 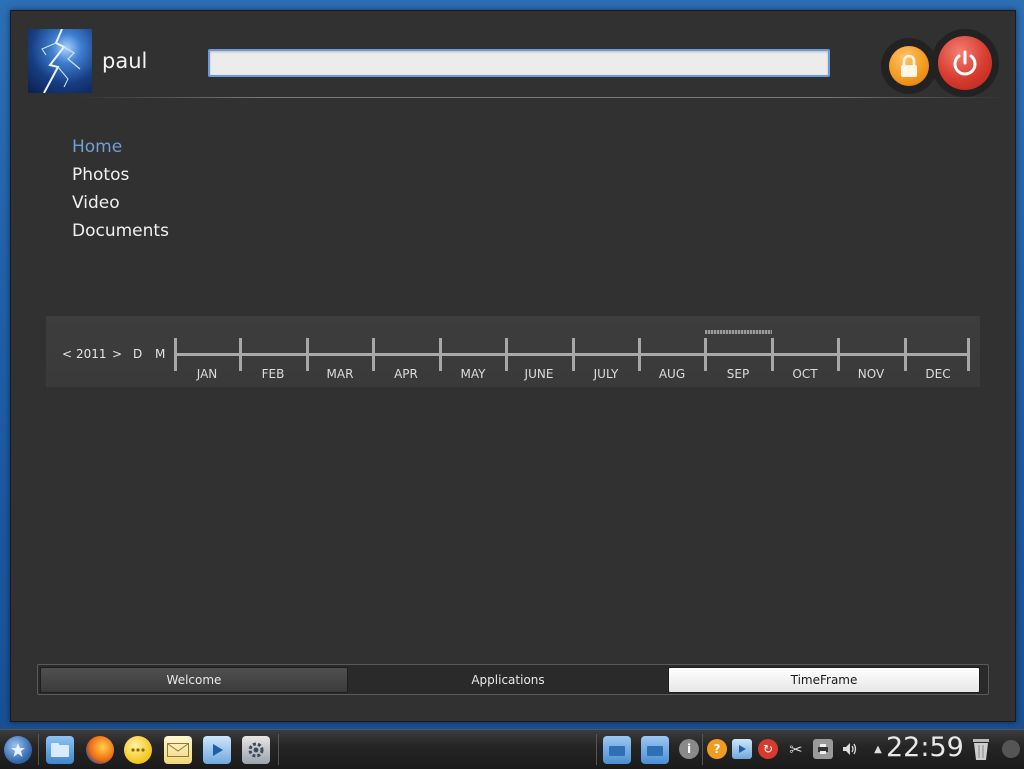 What do you see at coordinates (473, 374) in the screenshot?
I see `month-may: MAY` at bounding box center [473, 374].